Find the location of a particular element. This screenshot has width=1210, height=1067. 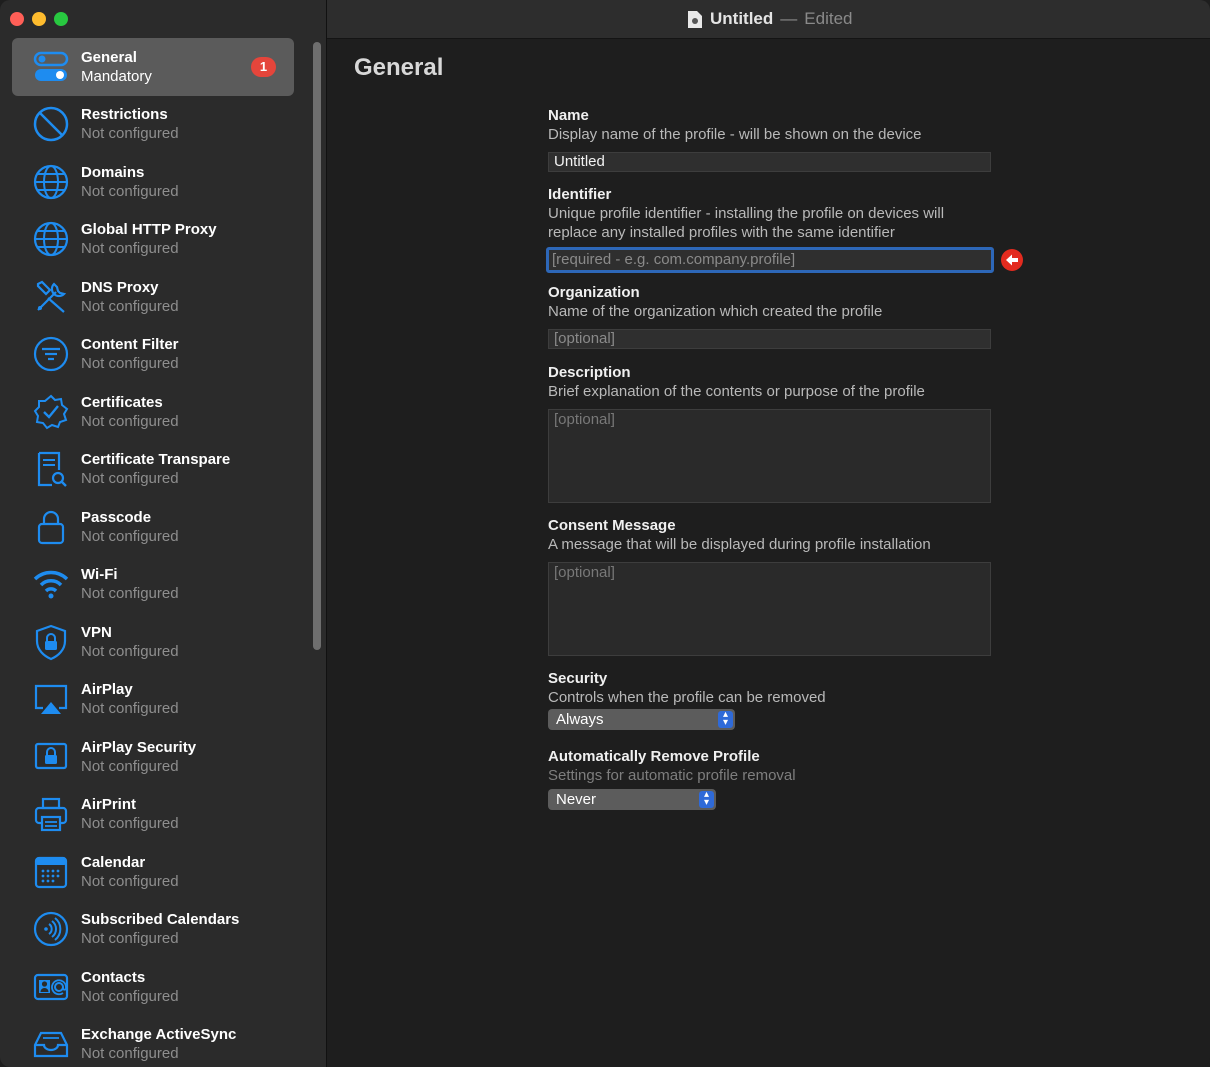

sidebar-item-global-http-proxy: Global HTTP Proxy Not configured is located at coordinates (153, 240).